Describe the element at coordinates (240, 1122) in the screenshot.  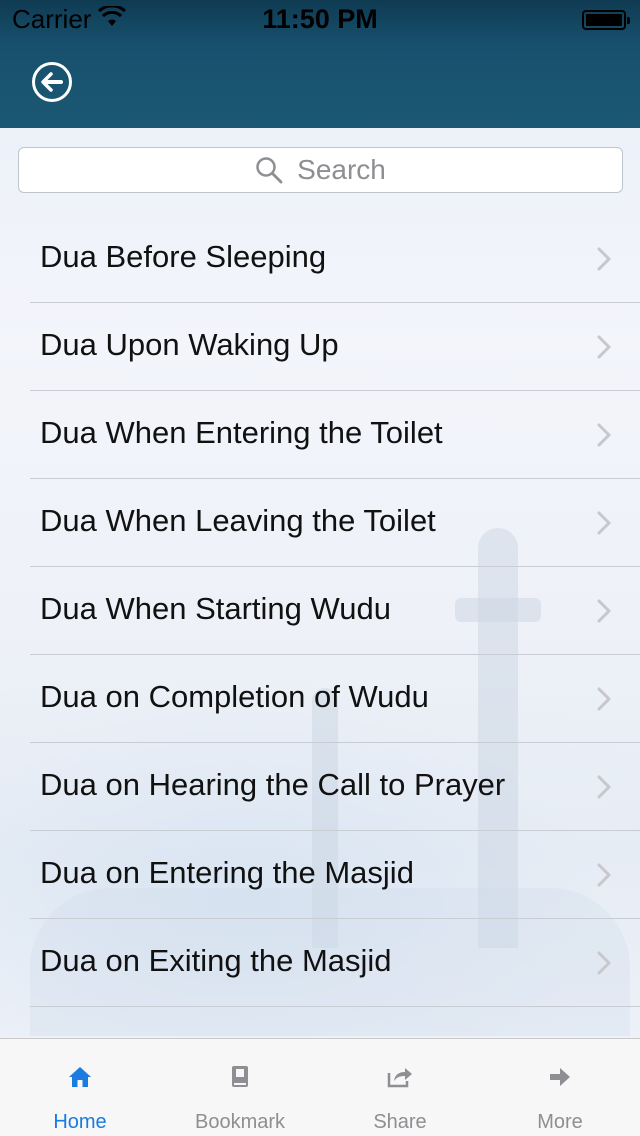
I see `tab-bookmark-label: Bookmark` at that location.